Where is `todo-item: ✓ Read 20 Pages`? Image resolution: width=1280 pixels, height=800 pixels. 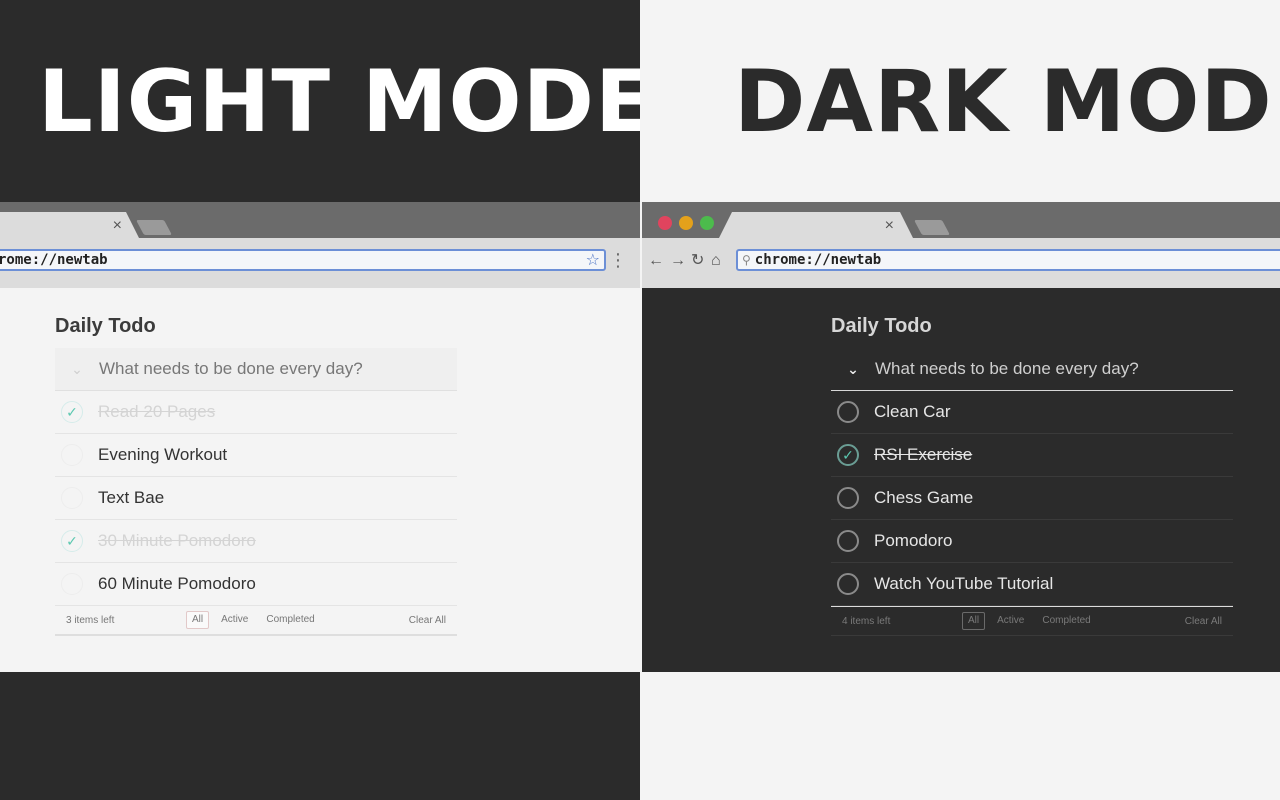
todo-item: ✓ Read 20 Pages is located at coordinates (256, 412).